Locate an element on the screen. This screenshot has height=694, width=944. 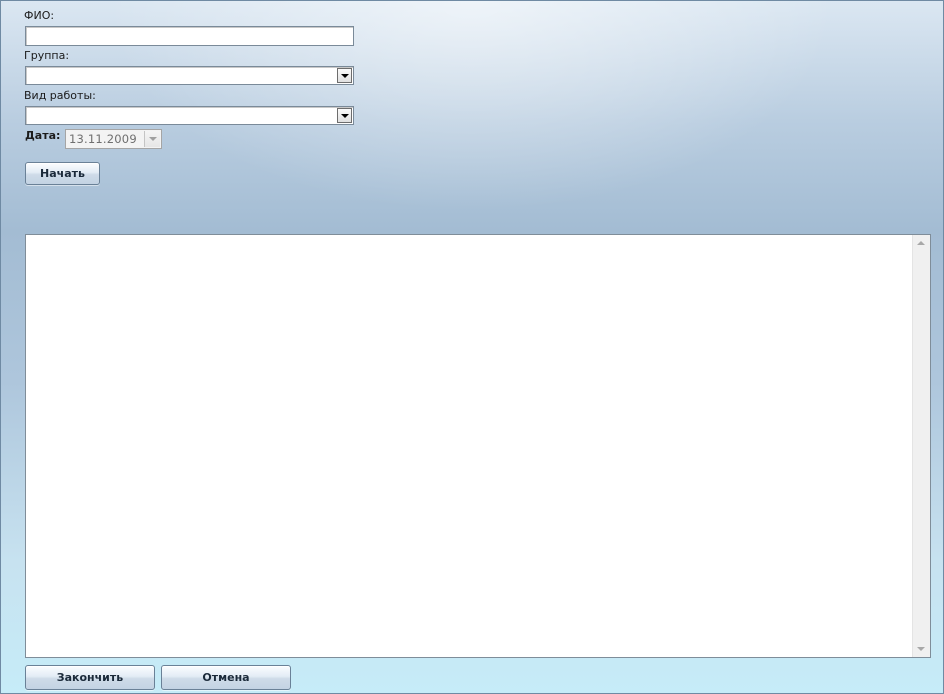
start-button: Начать is located at coordinates (62, 173).